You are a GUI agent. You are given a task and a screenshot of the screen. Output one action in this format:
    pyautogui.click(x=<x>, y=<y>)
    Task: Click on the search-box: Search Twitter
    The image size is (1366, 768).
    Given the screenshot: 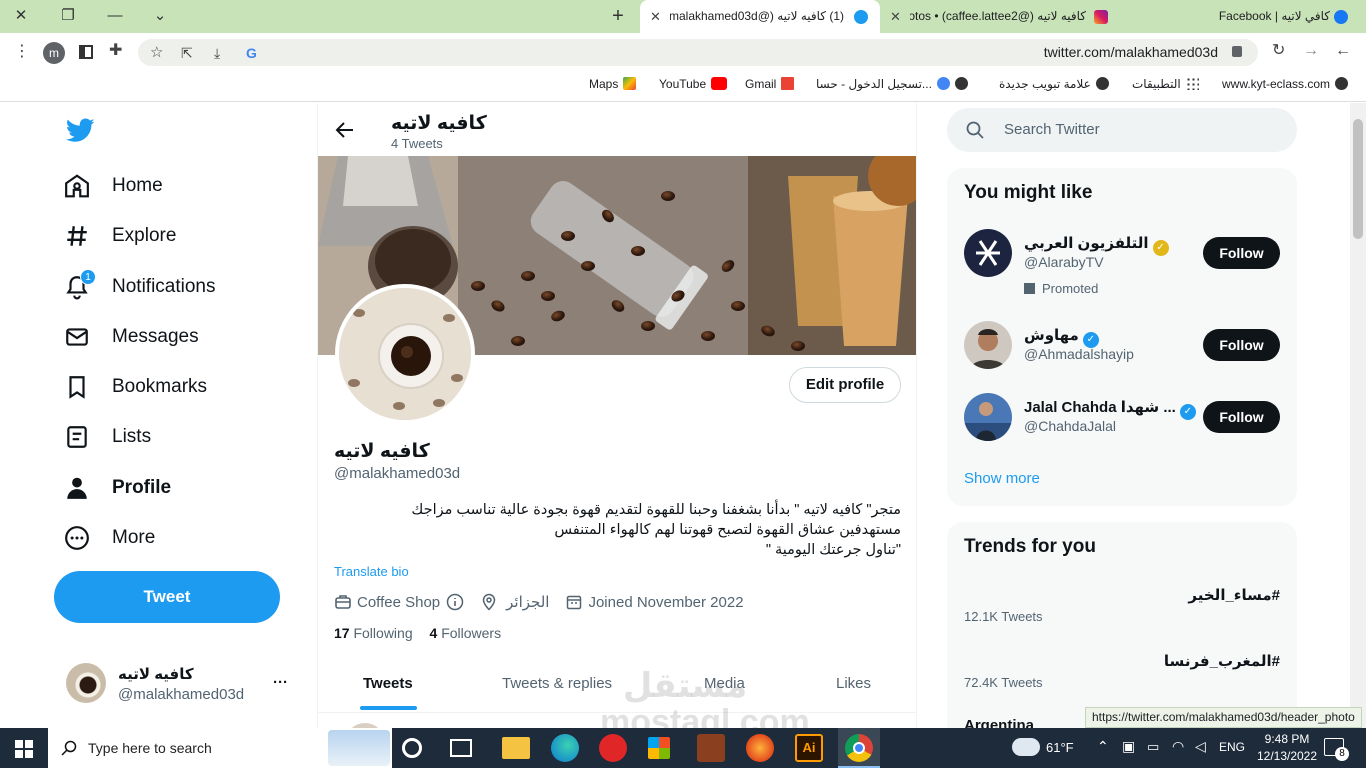 What is the action you would take?
    pyautogui.click(x=1122, y=130)
    